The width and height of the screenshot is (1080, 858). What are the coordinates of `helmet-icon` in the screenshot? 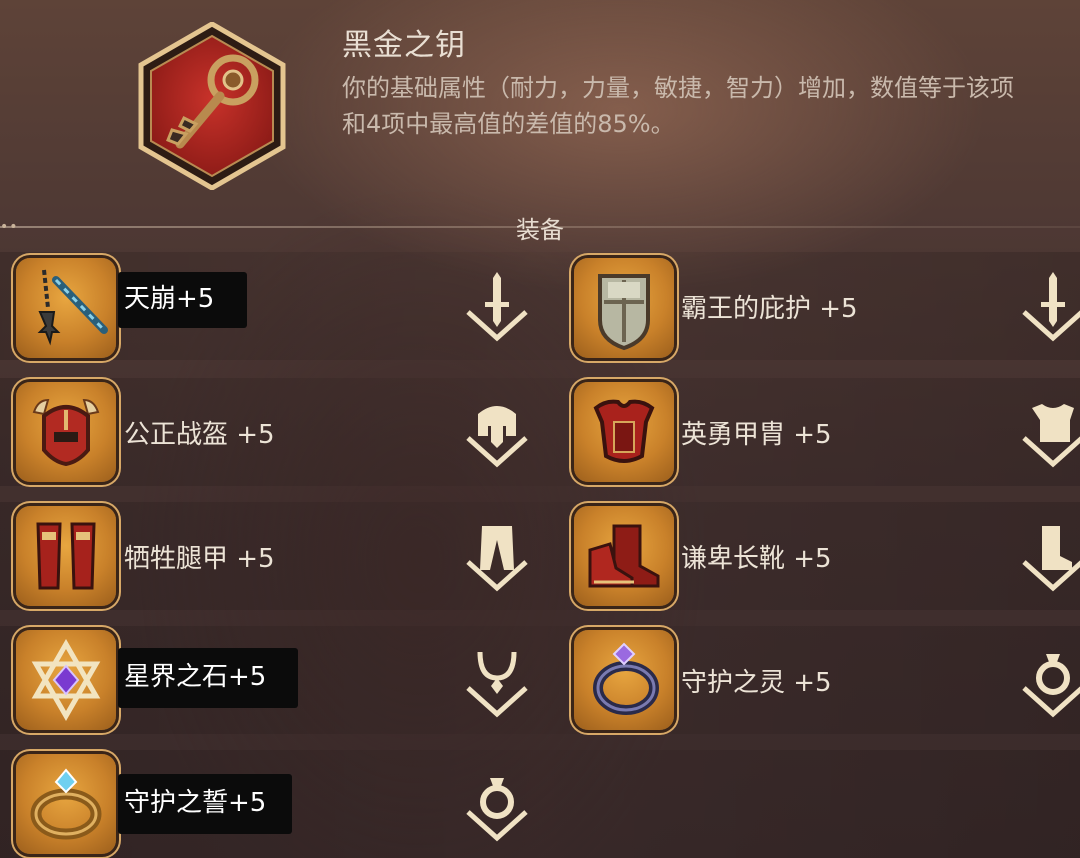 It's located at (66, 432).